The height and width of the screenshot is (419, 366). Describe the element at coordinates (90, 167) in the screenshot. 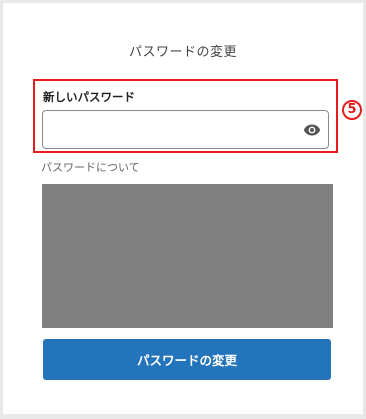

I see `password-info-label: パスワードについて` at that location.